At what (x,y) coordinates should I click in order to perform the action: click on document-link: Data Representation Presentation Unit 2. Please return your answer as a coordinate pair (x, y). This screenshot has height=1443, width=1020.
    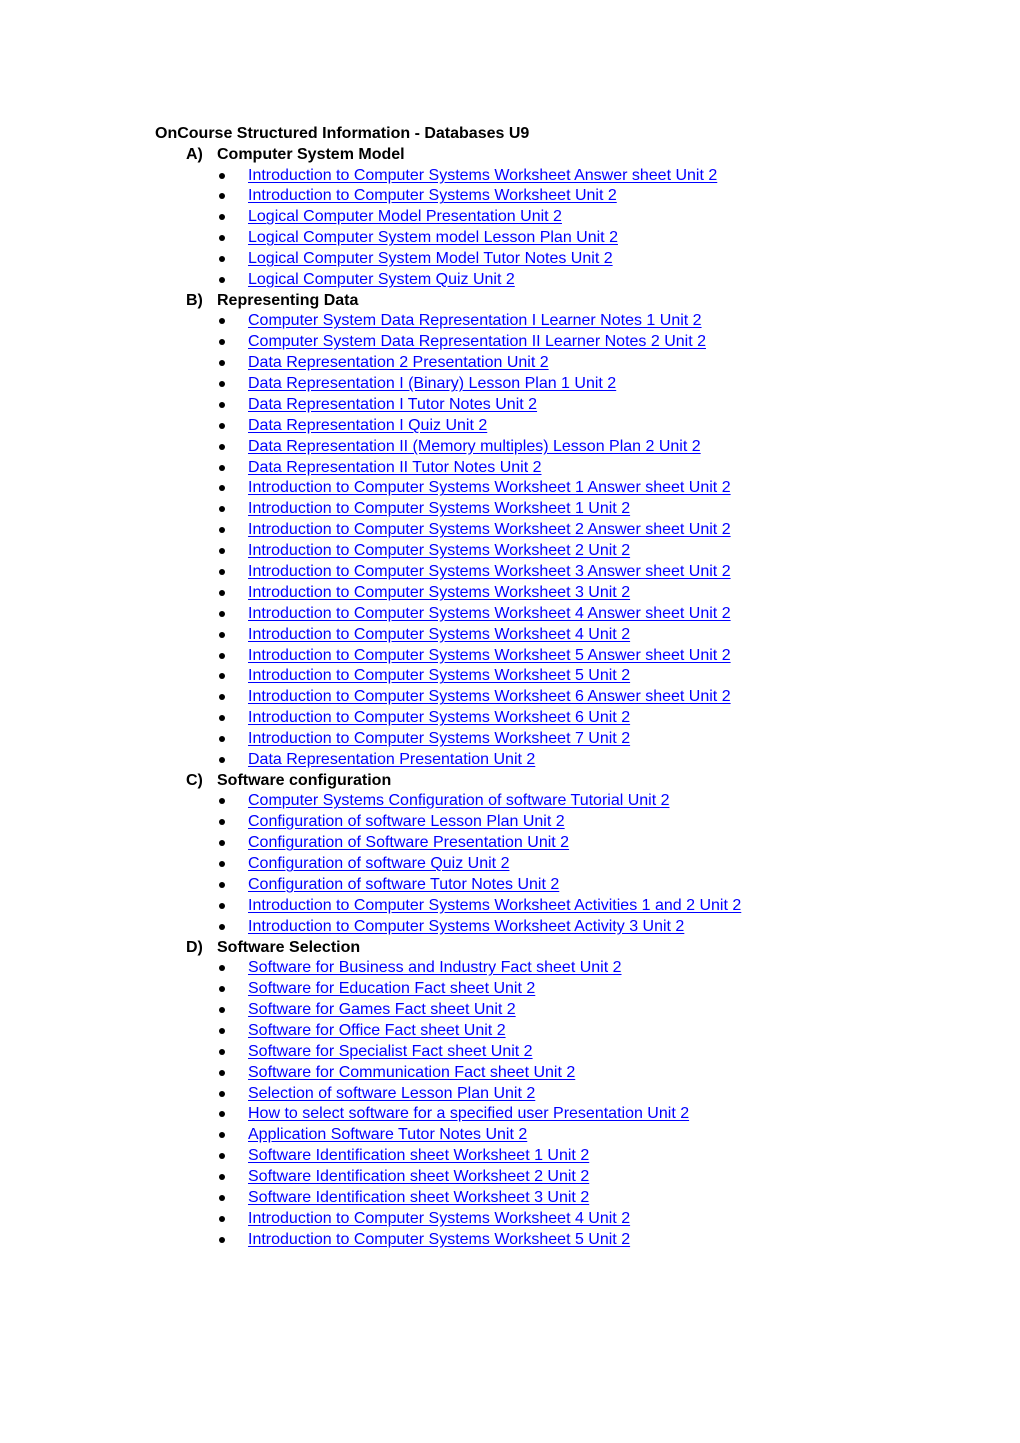
    Looking at the image, I should click on (391, 759).